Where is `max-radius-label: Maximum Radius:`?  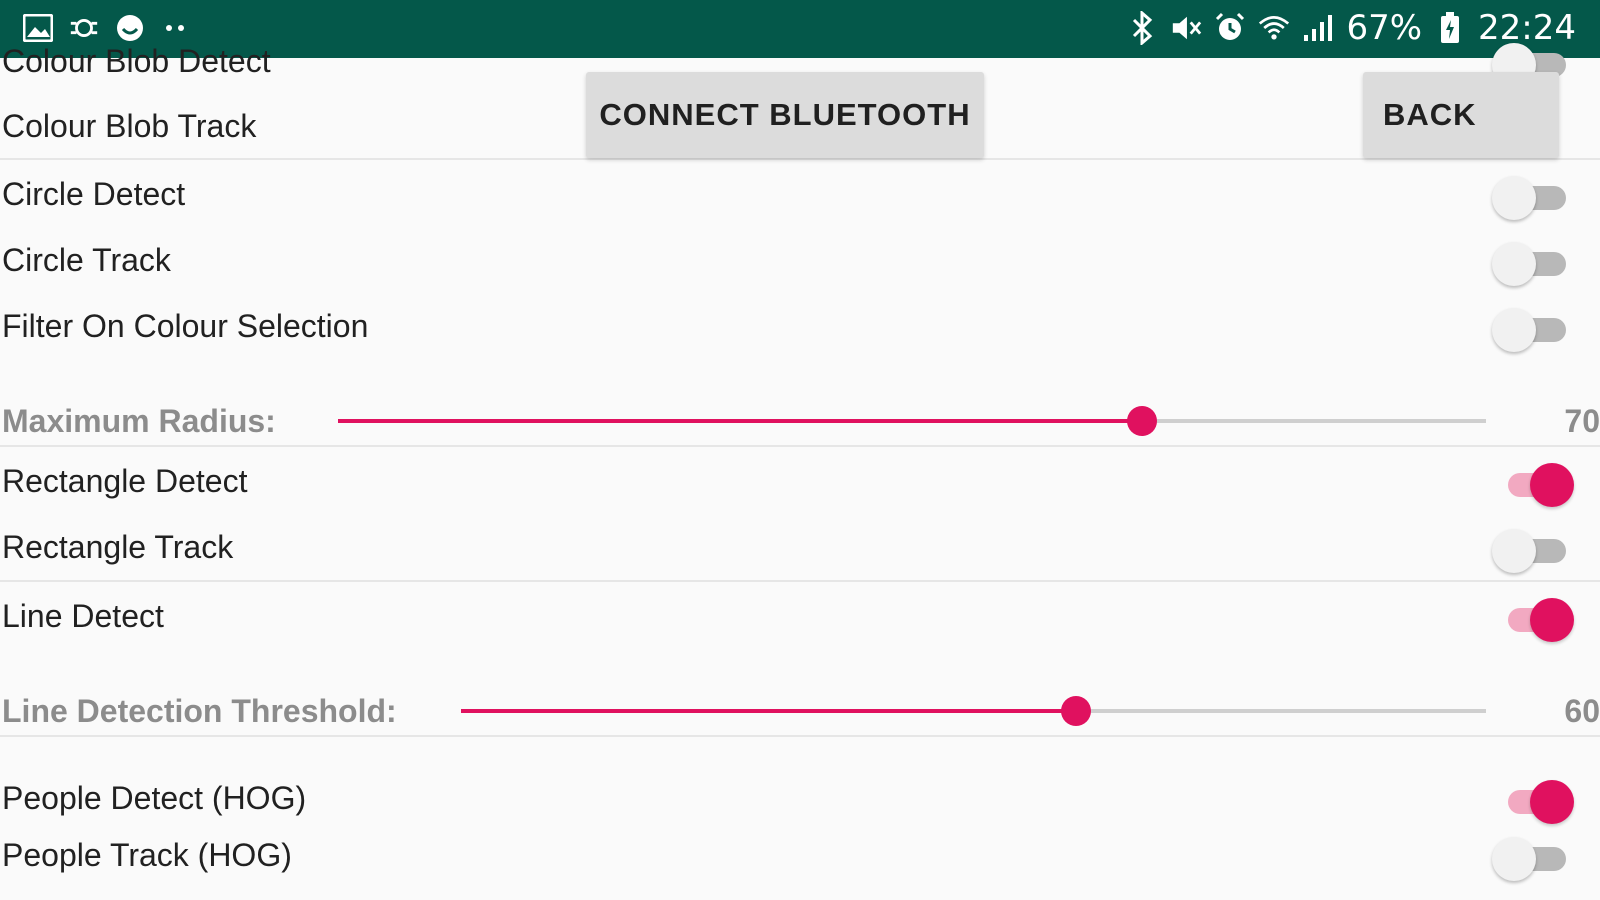
max-radius-label: Maximum Radius: is located at coordinates (139, 421).